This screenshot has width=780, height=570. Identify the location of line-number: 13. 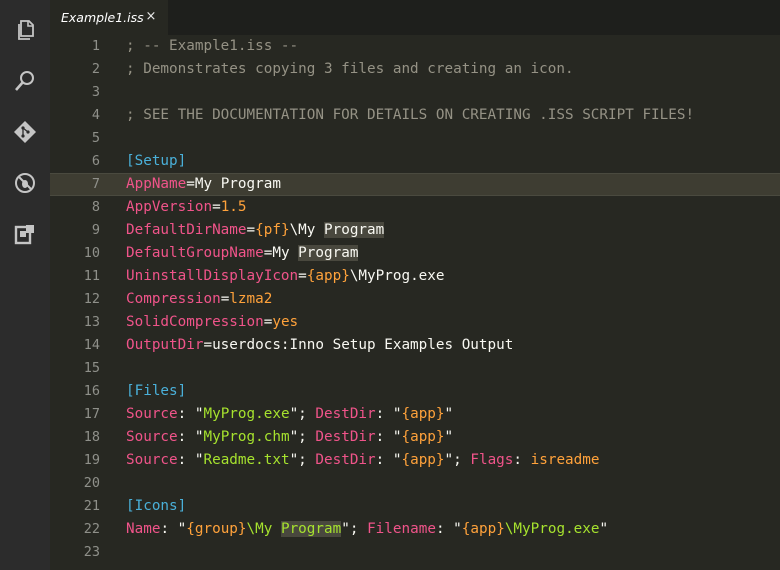
(91, 322).